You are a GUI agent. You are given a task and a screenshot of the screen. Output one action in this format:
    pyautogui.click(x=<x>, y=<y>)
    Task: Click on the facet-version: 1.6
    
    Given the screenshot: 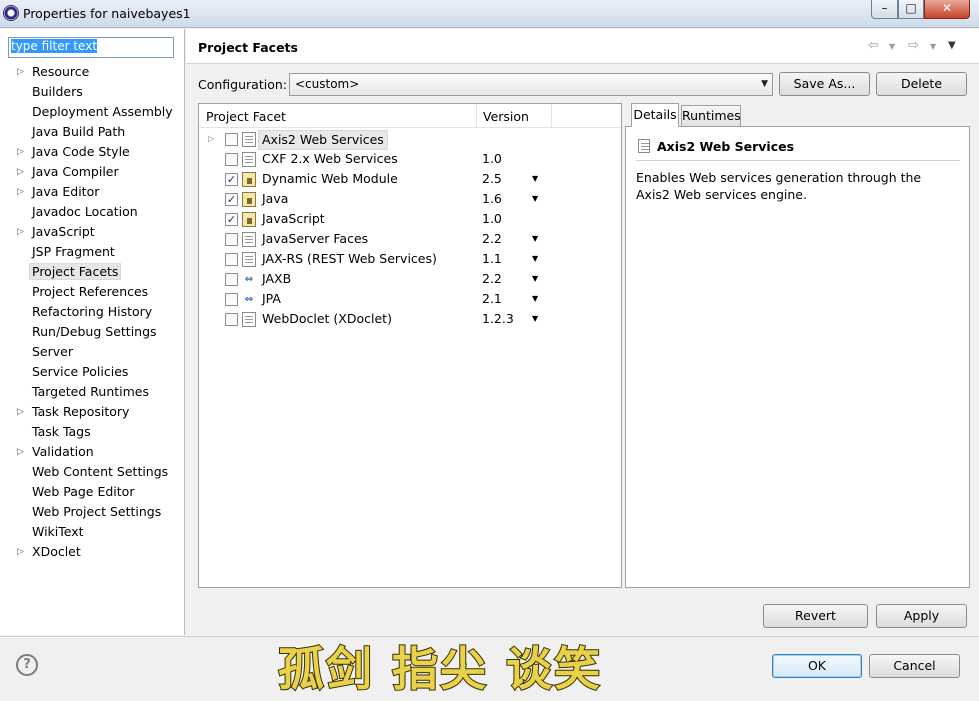 What is the action you would take?
    pyautogui.click(x=492, y=199)
    